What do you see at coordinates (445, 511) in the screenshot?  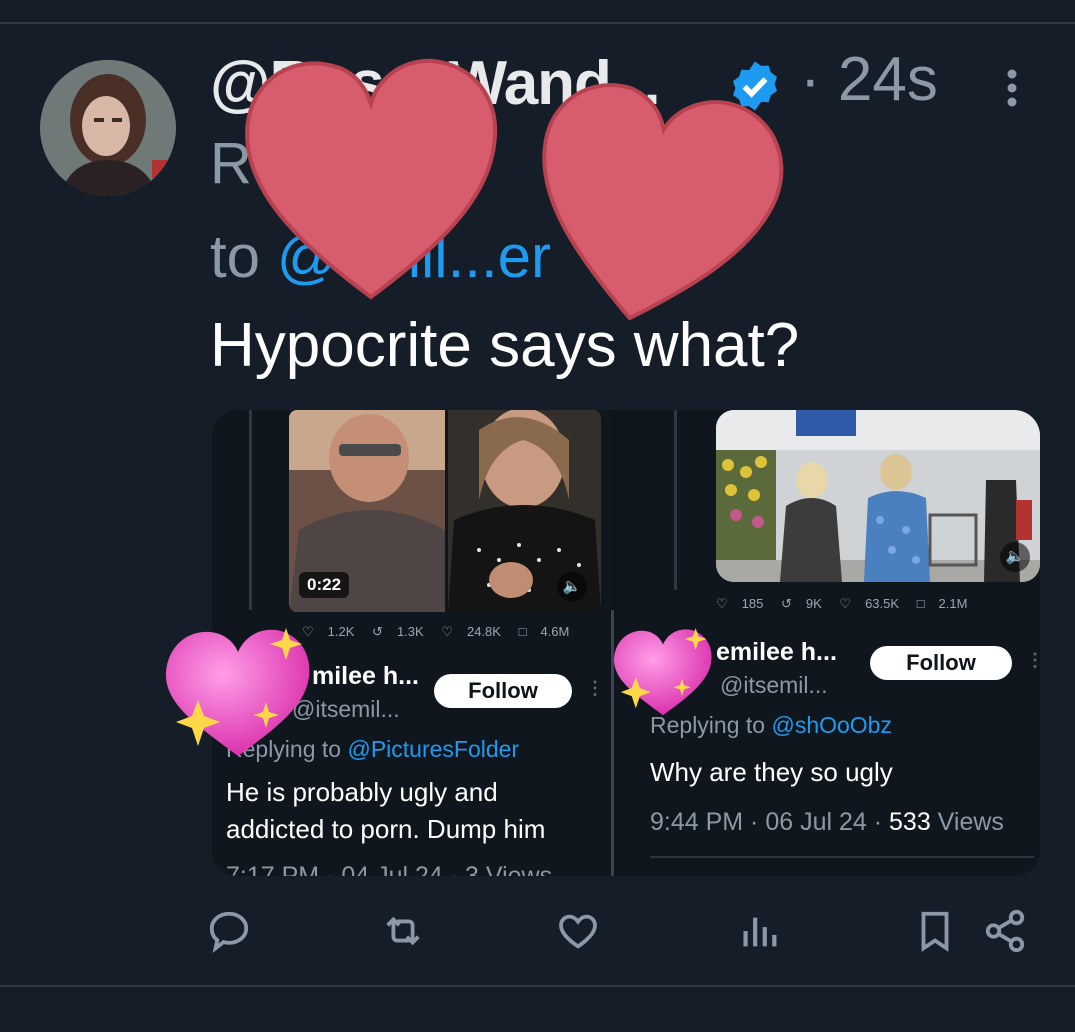 I see `embedded-video: 0:22 🔈` at bounding box center [445, 511].